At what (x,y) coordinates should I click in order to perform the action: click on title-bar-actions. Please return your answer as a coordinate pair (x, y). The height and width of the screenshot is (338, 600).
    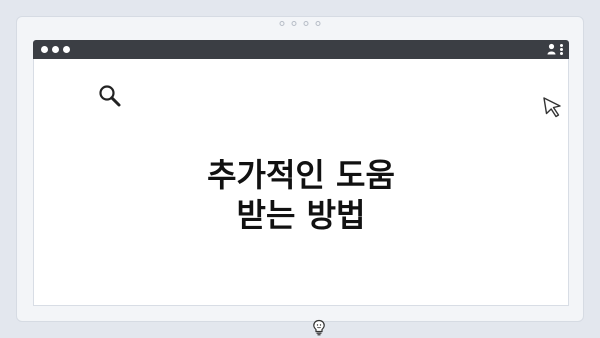
    Looking at the image, I should click on (555, 49).